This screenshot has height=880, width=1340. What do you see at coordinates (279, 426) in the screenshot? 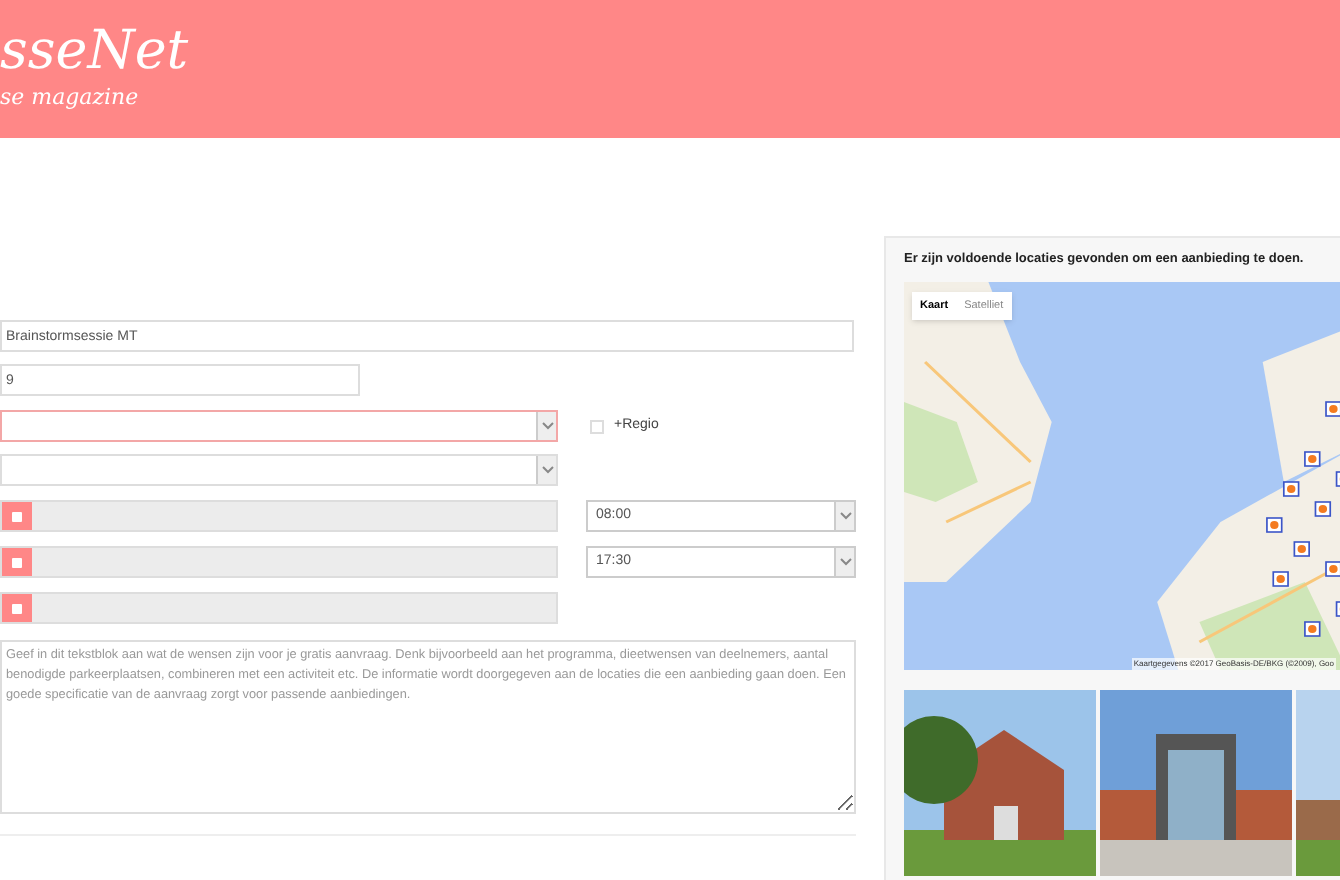
I see `location-select` at bounding box center [279, 426].